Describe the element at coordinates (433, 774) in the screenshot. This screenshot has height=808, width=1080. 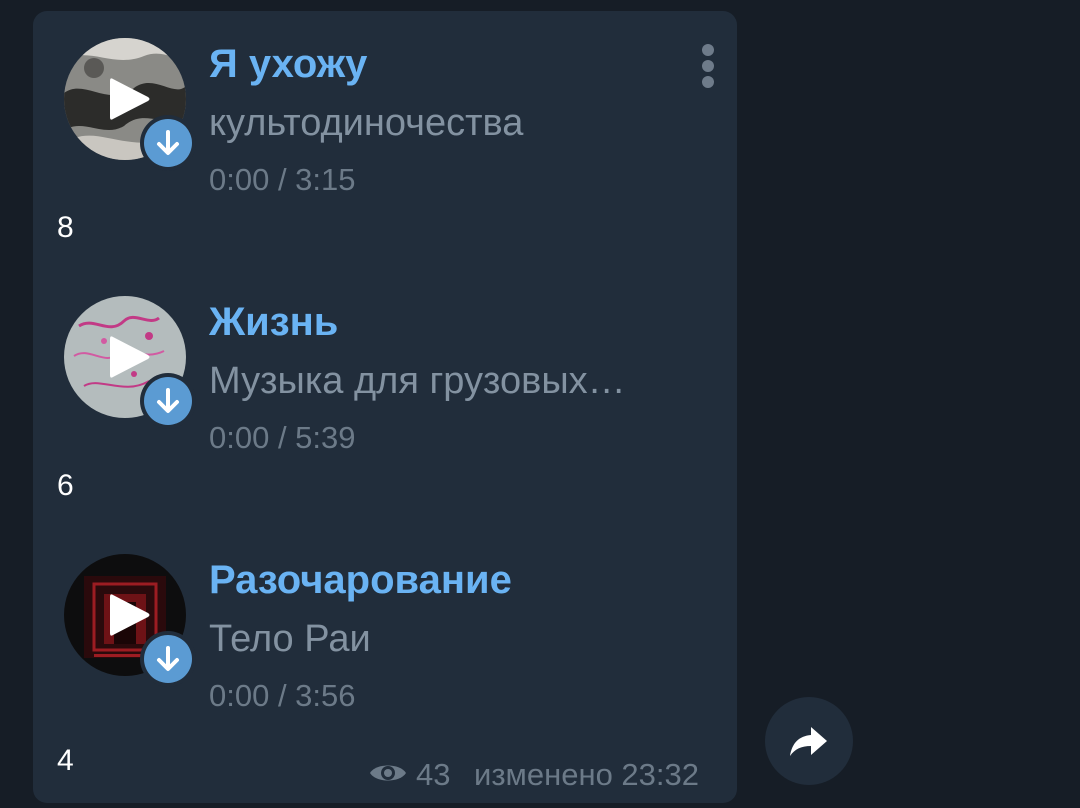
I see `view-count: 43` at that location.